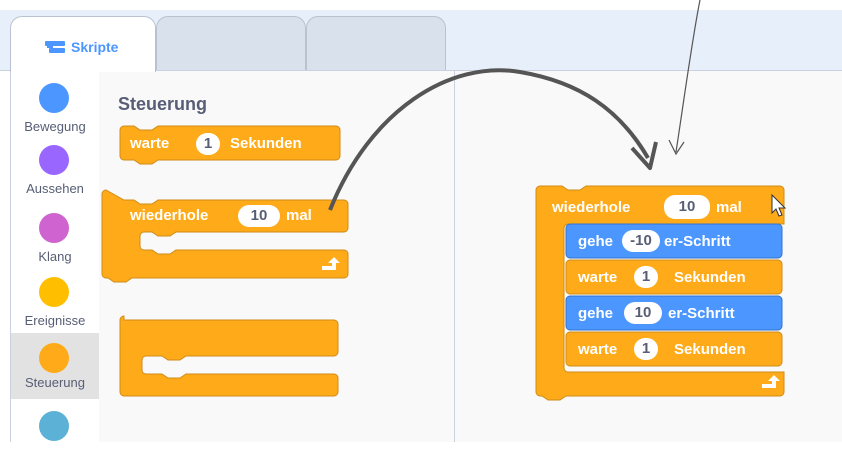 The image size is (842, 469). What do you see at coordinates (229, 356) in the screenshot?
I see `palette-c-block` at bounding box center [229, 356].